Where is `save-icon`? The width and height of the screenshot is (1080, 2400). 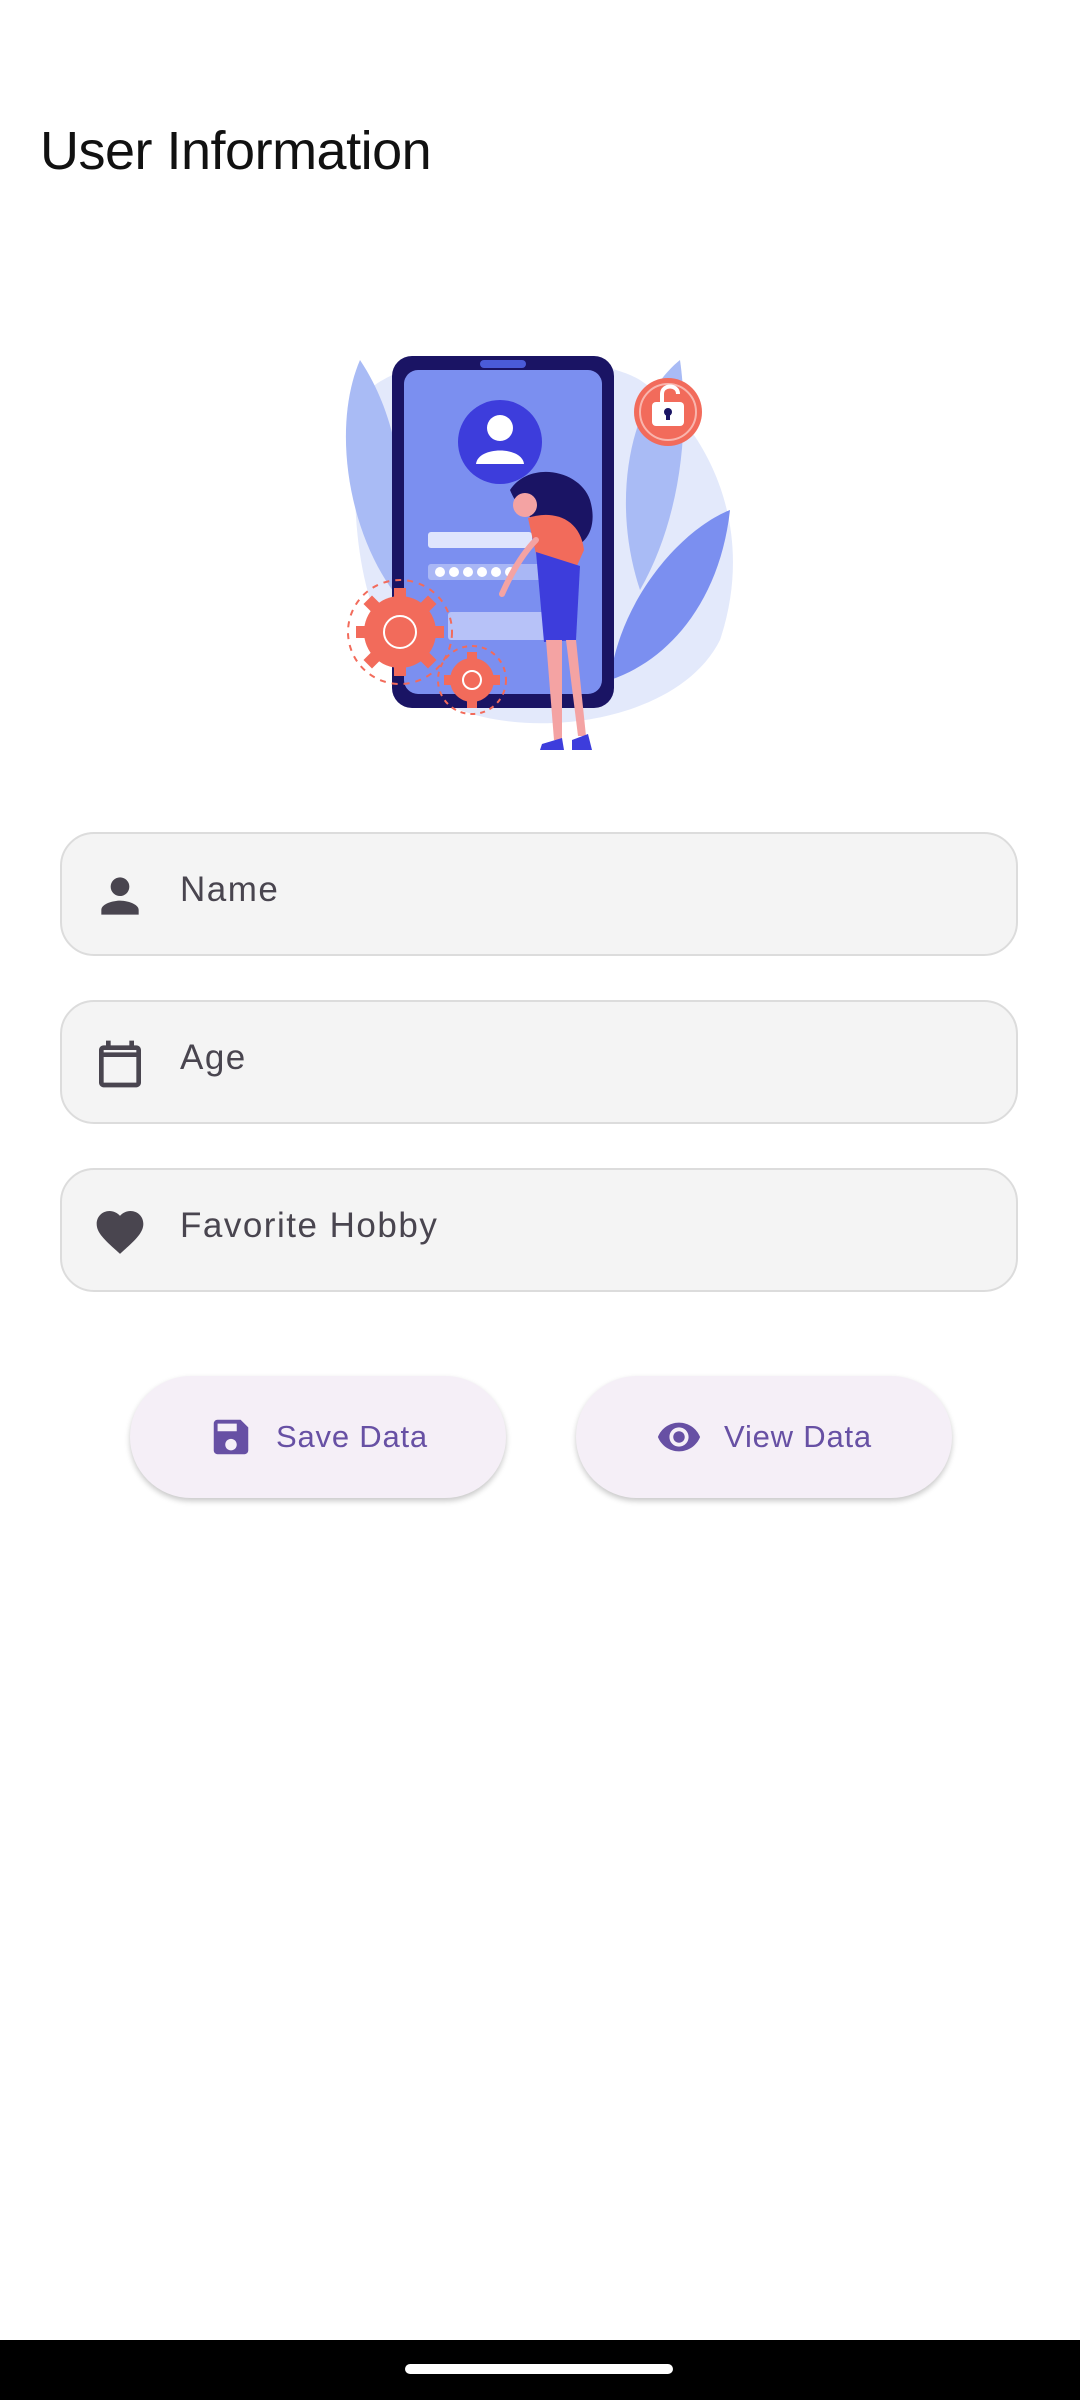 save-icon is located at coordinates (231, 1437).